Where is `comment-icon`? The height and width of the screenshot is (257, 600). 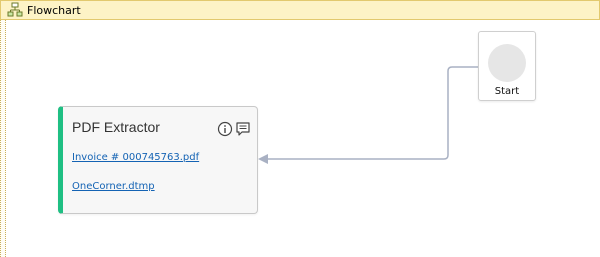 comment-icon is located at coordinates (243, 129).